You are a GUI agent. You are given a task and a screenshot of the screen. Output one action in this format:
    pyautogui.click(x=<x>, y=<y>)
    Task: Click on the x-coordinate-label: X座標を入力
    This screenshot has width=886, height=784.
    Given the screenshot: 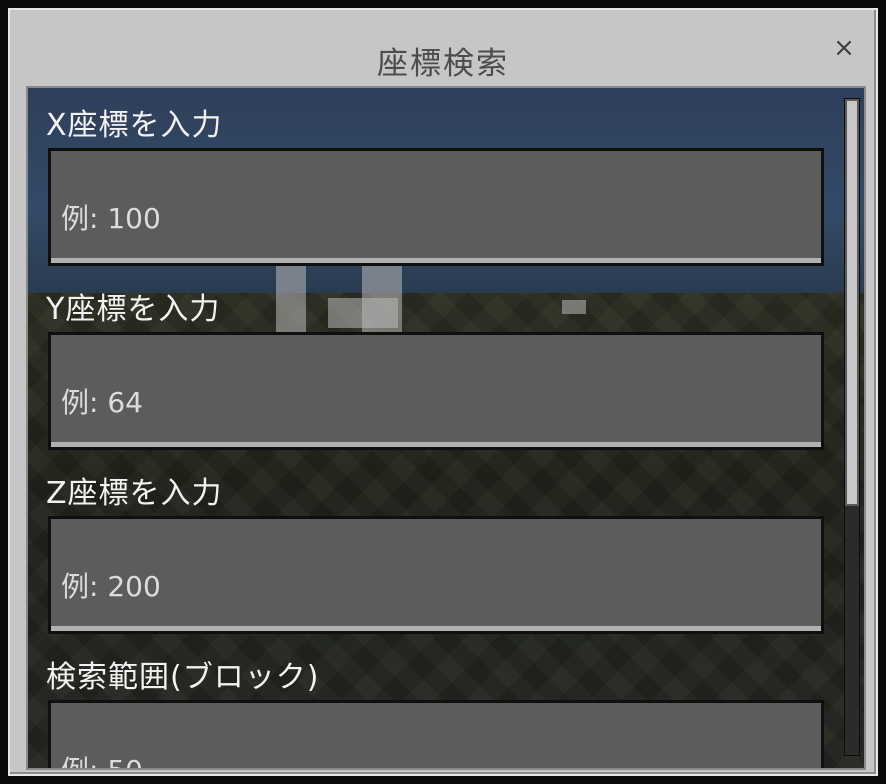 What is the action you would take?
    pyautogui.click(x=134, y=125)
    